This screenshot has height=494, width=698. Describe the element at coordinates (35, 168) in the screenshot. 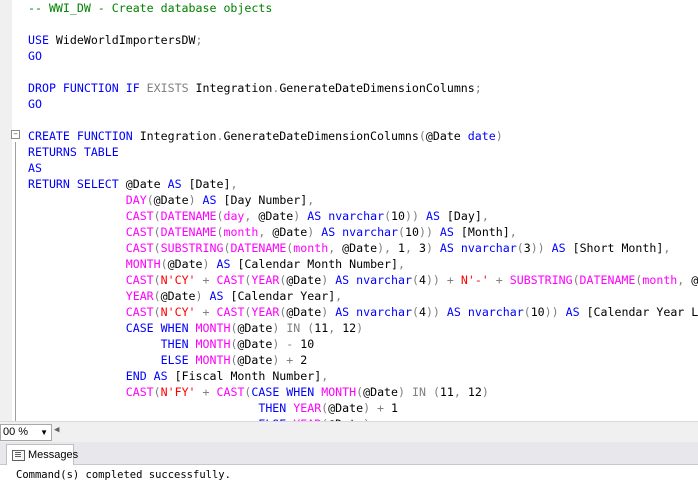

I see `code-line: AS` at that location.